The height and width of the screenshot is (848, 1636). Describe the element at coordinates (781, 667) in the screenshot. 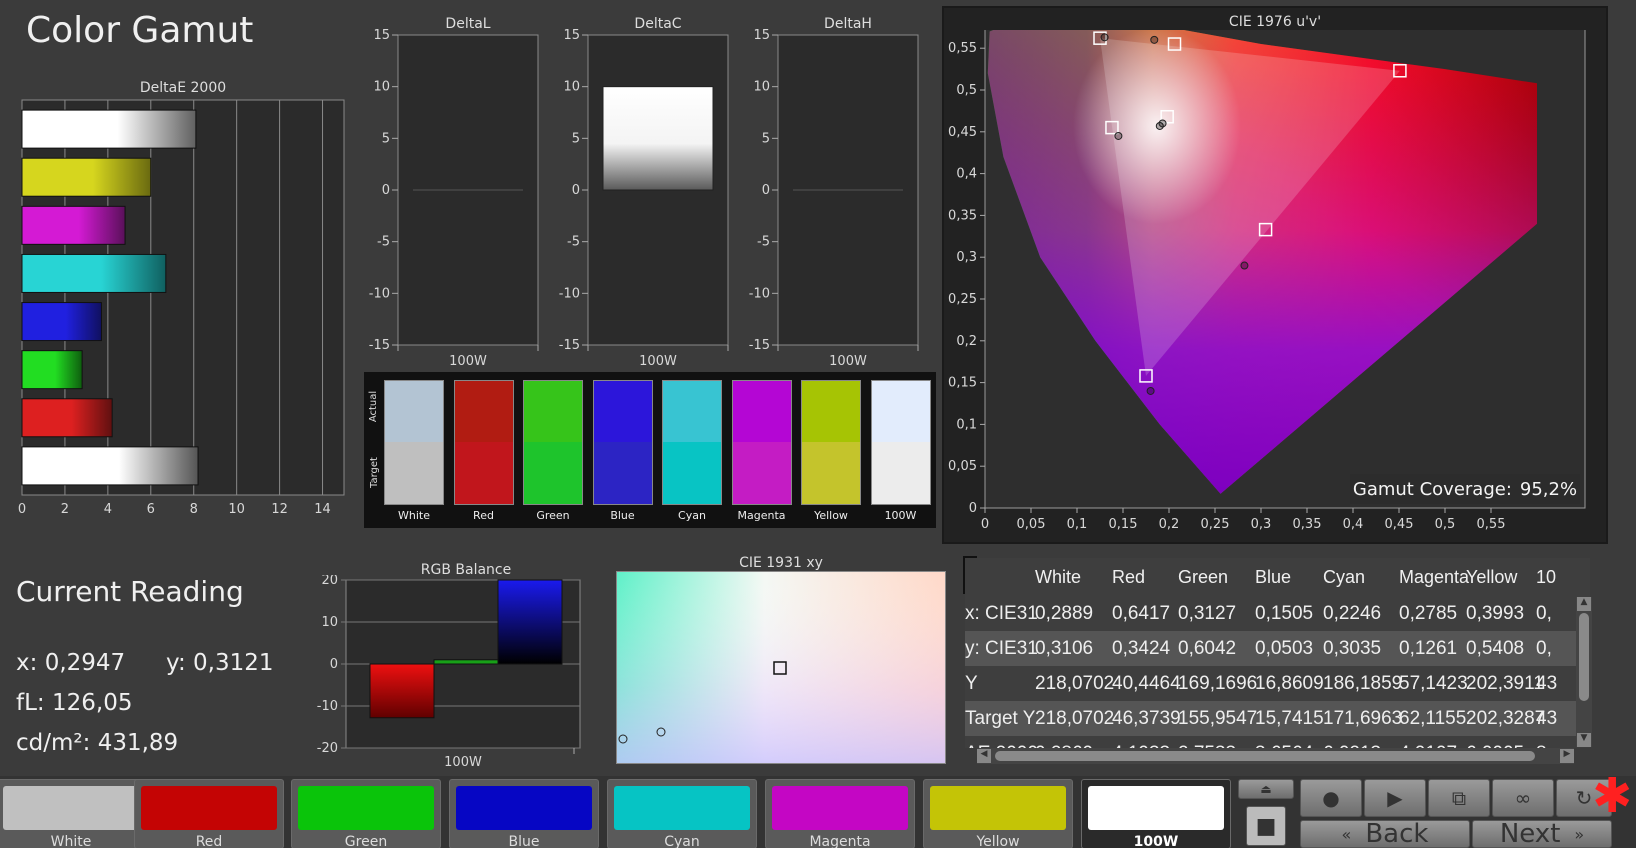

I see `cie1931-zoom` at that location.